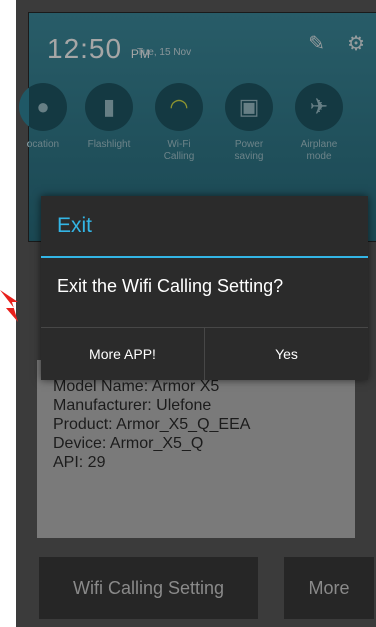 The width and height of the screenshot is (376, 627). I want to click on manufacturer: Manufacturer: Ulefone, so click(132, 405).